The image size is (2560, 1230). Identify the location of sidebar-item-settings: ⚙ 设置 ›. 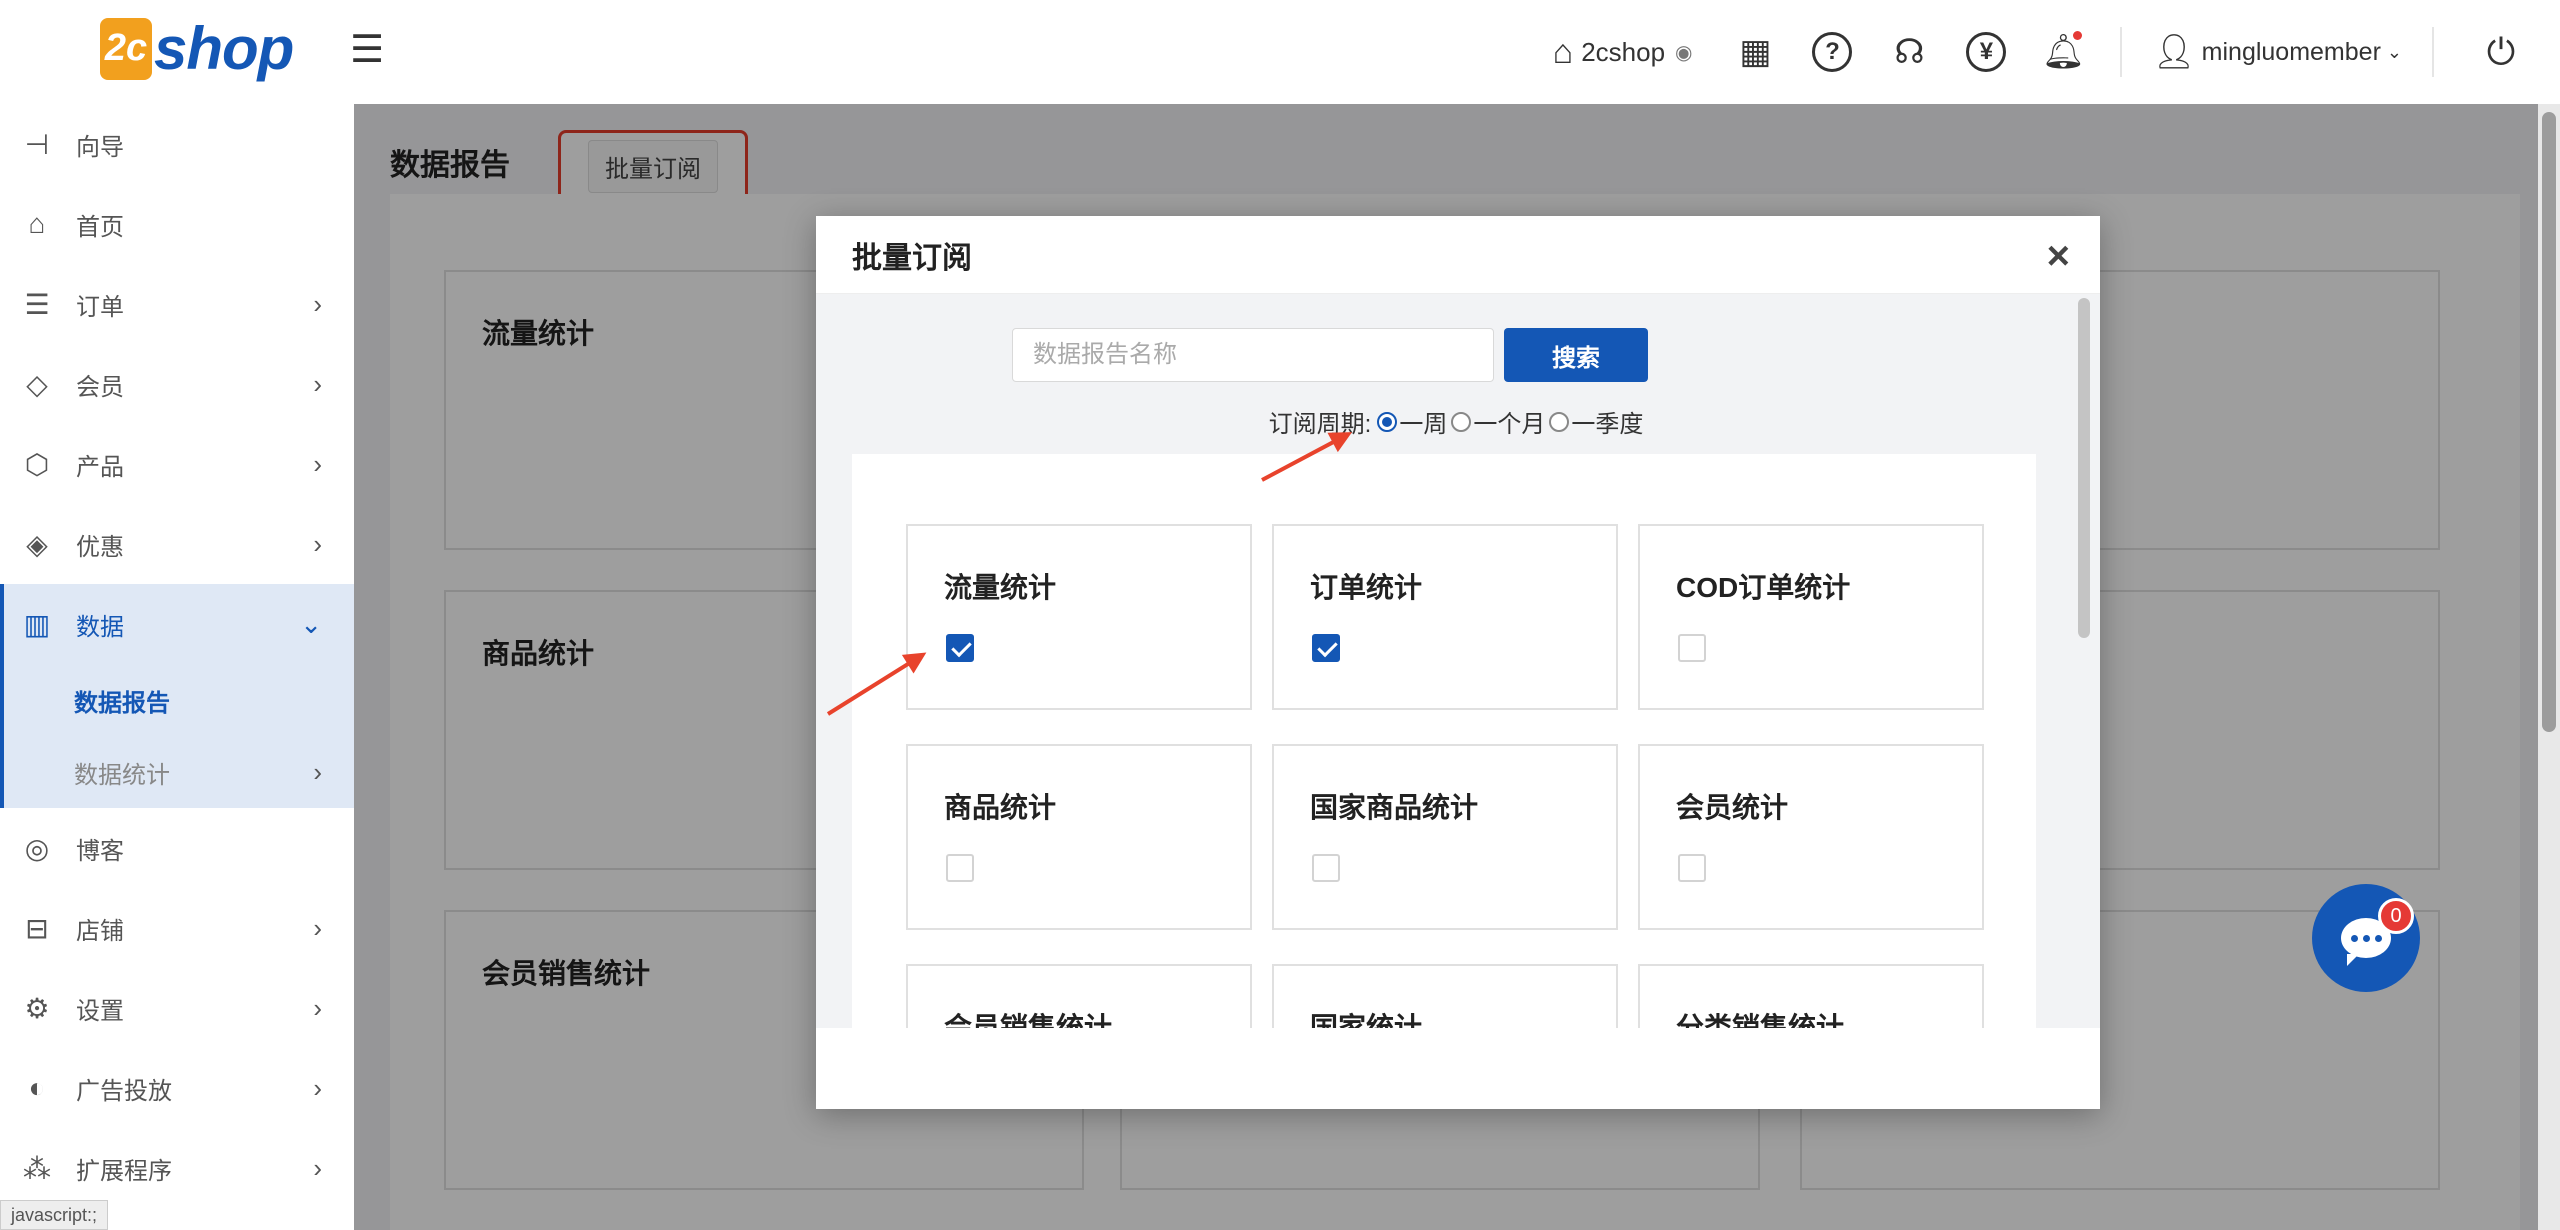
(177, 1008).